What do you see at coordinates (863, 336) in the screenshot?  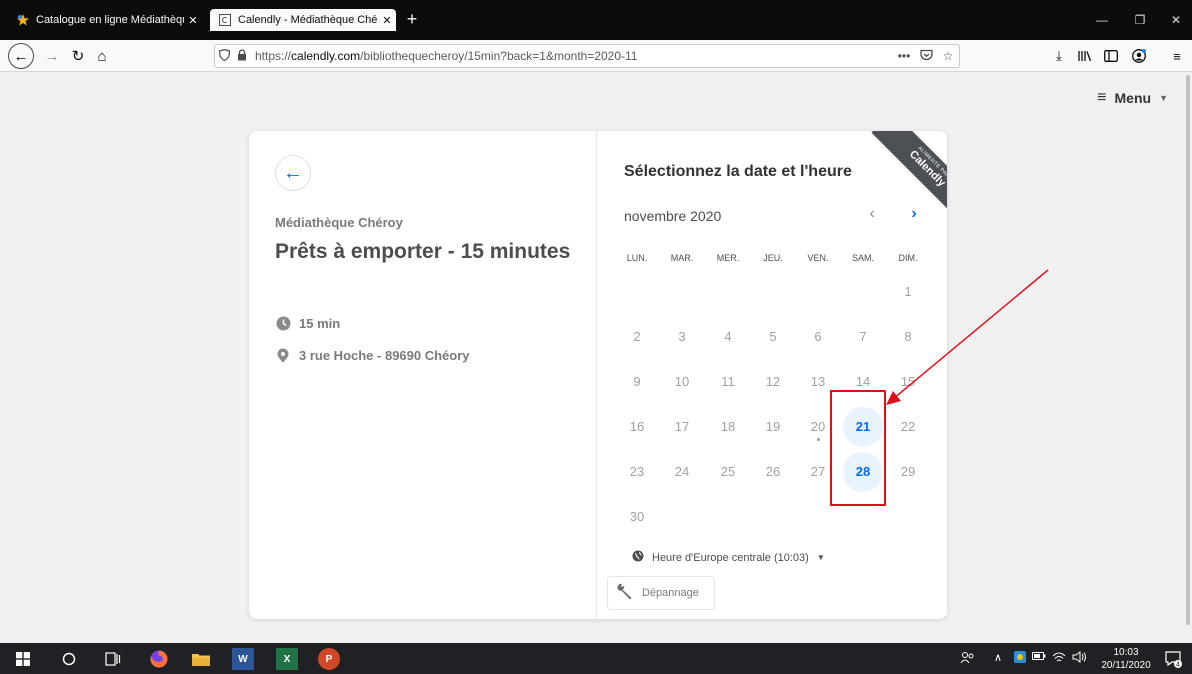 I see `calendar-day: 7` at bounding box center [863, 336].